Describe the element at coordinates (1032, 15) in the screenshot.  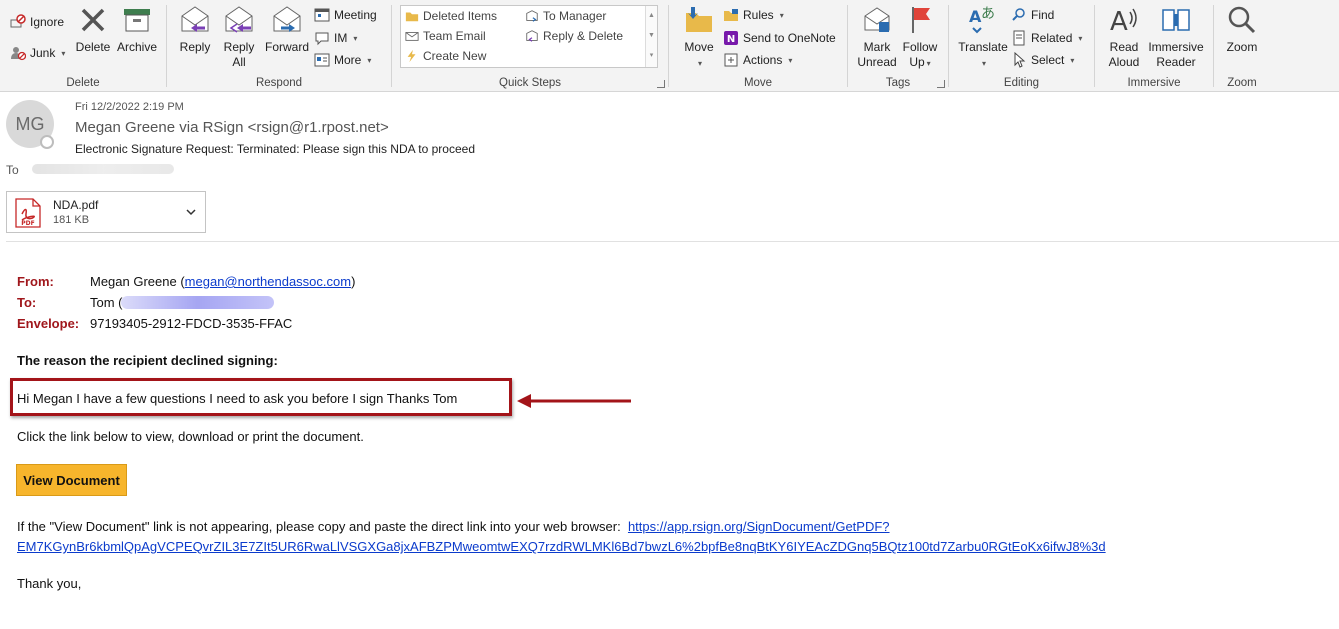
I see `find-button: Find` at that location.